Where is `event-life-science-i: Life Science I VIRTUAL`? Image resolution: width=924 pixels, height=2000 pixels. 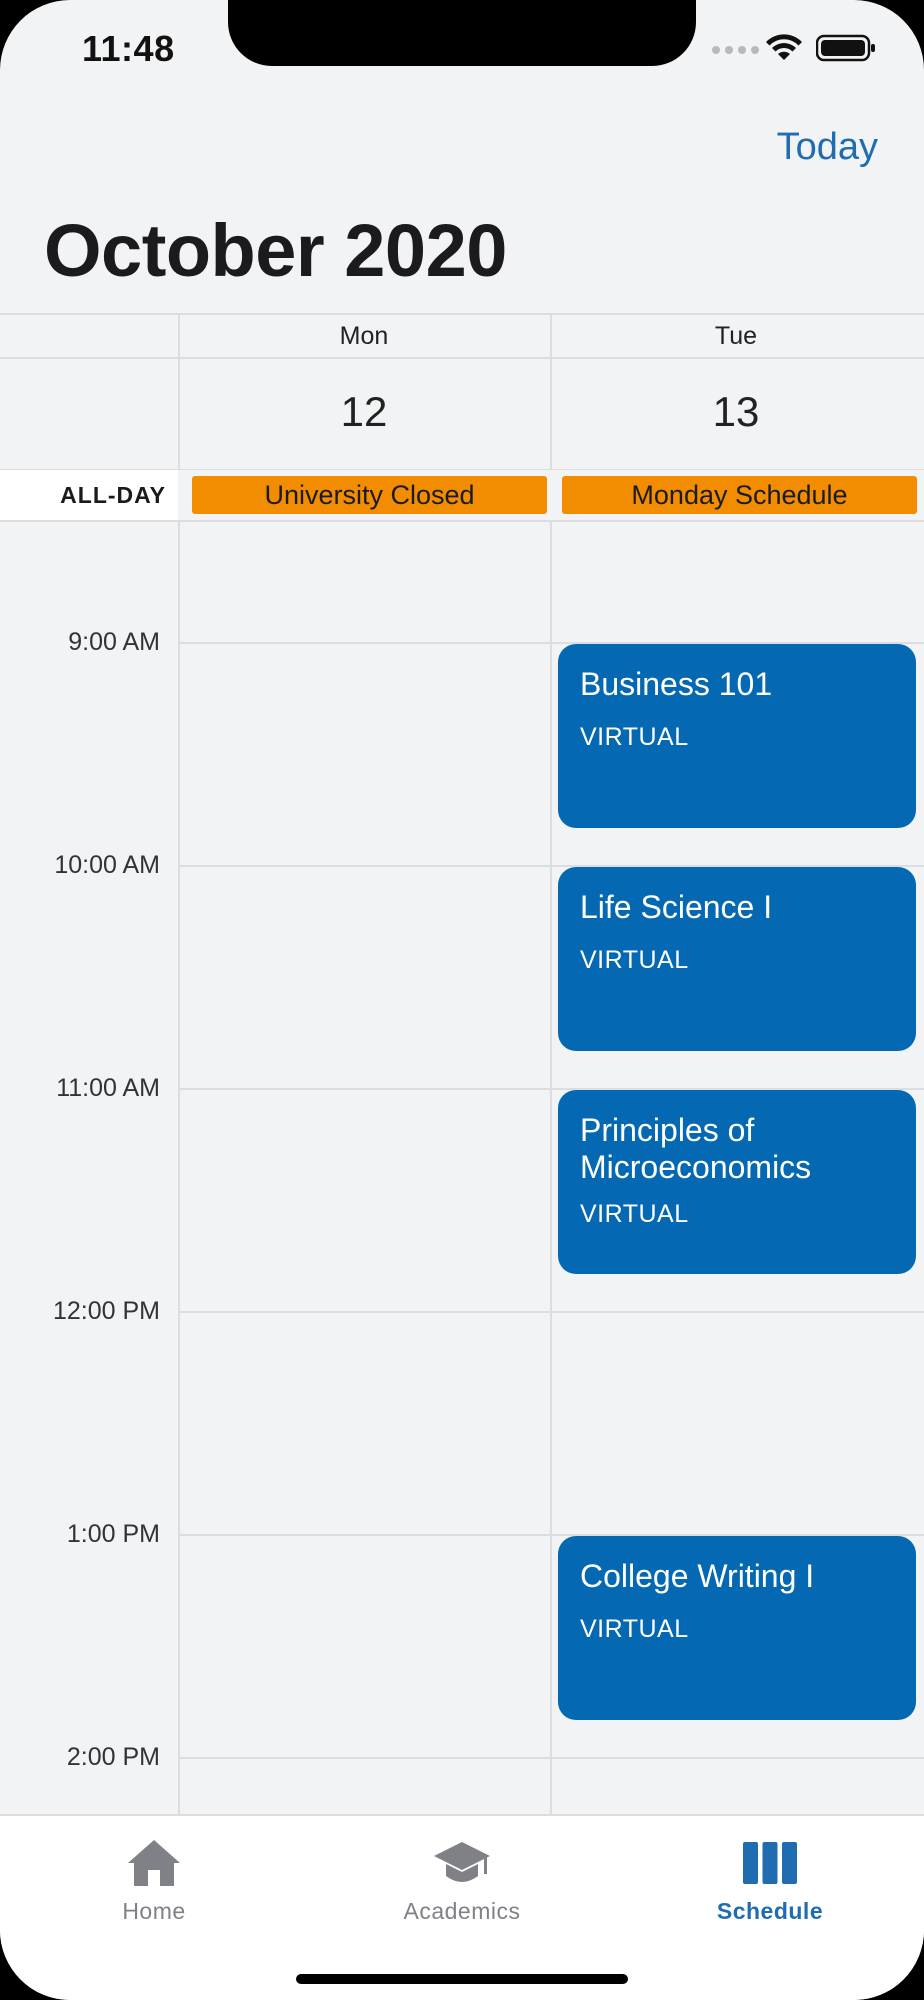
event-life-science-i: Life Science I VIRTUAL is located at coordinates (737, 959).